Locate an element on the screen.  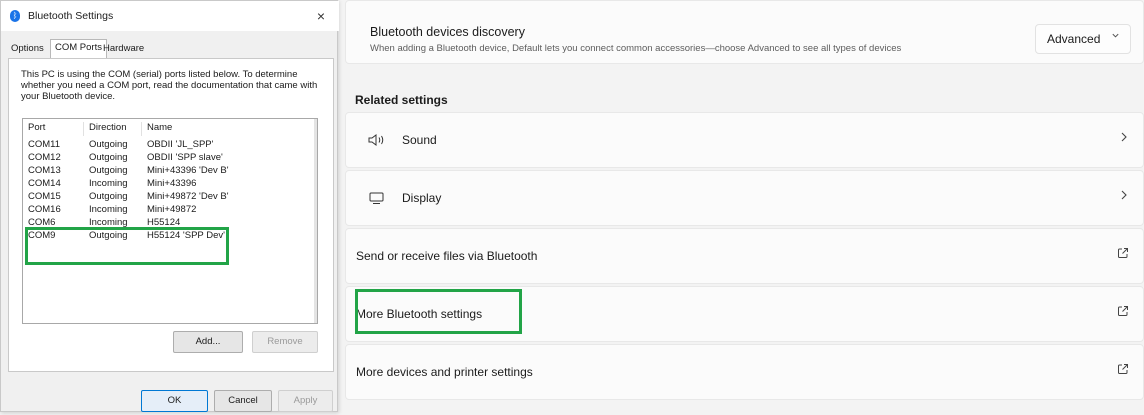
monitor-icon is located at coordinates (377, 198).